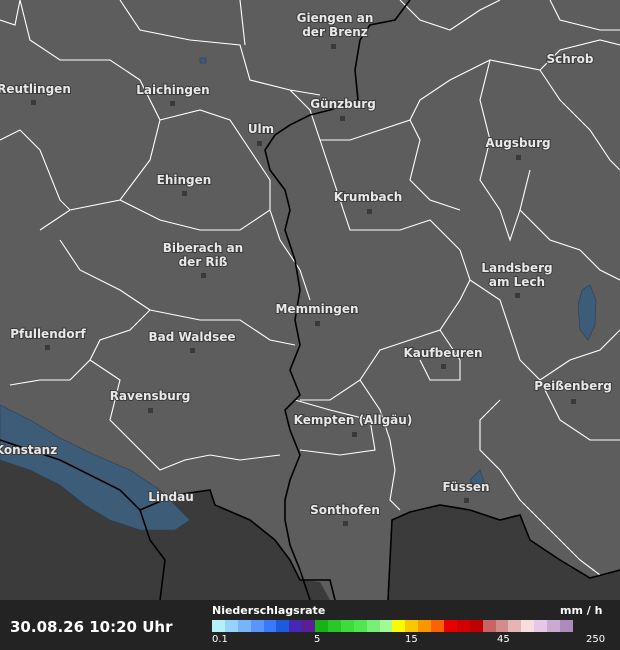 This screenshot has width=620, height=650. Describe the element at coordinates (517, 143) in the screenshot. I see `city-label: Augsburg` at that location.